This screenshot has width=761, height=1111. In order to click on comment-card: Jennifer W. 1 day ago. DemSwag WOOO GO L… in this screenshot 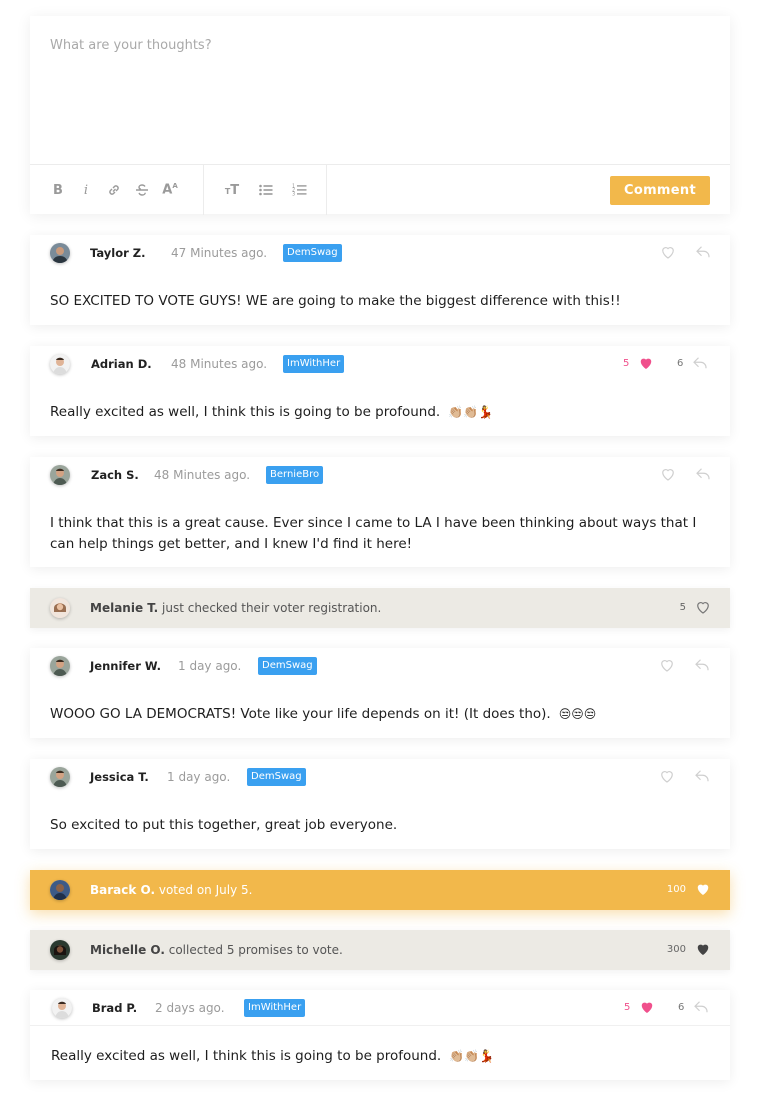, I will do `click(380, 693)`.